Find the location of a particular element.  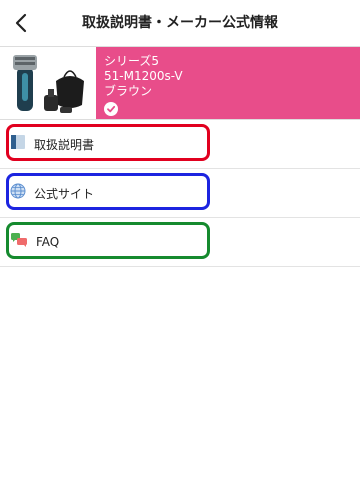

product-brand: ブラウン is located at coordinates (128, 91).